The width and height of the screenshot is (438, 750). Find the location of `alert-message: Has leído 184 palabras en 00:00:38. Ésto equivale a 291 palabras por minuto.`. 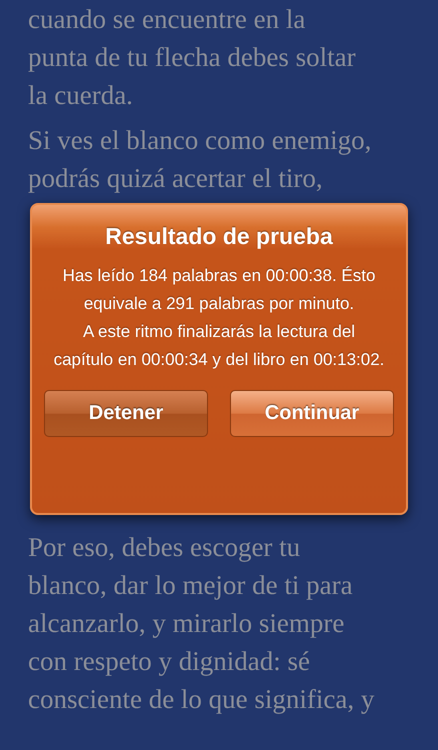

alert-message: Has leído 184 palabras en 00:00:38. Ésto equivale a 291 palabras por minuto. is located at coordinates (219, 290).